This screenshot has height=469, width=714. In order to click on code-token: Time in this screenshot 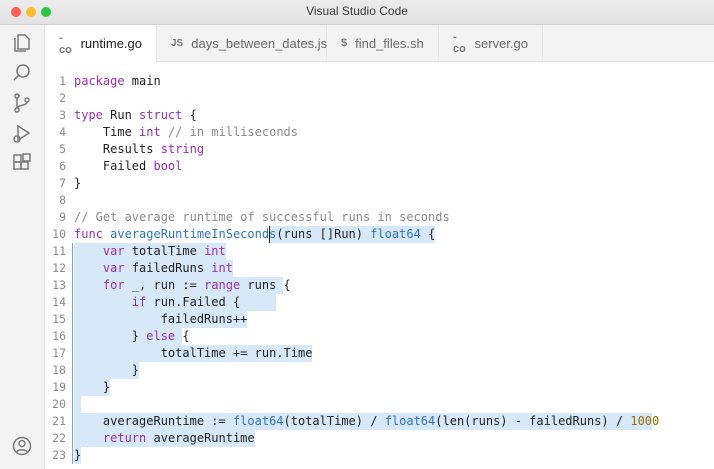, I will do `click(107, 132)`.